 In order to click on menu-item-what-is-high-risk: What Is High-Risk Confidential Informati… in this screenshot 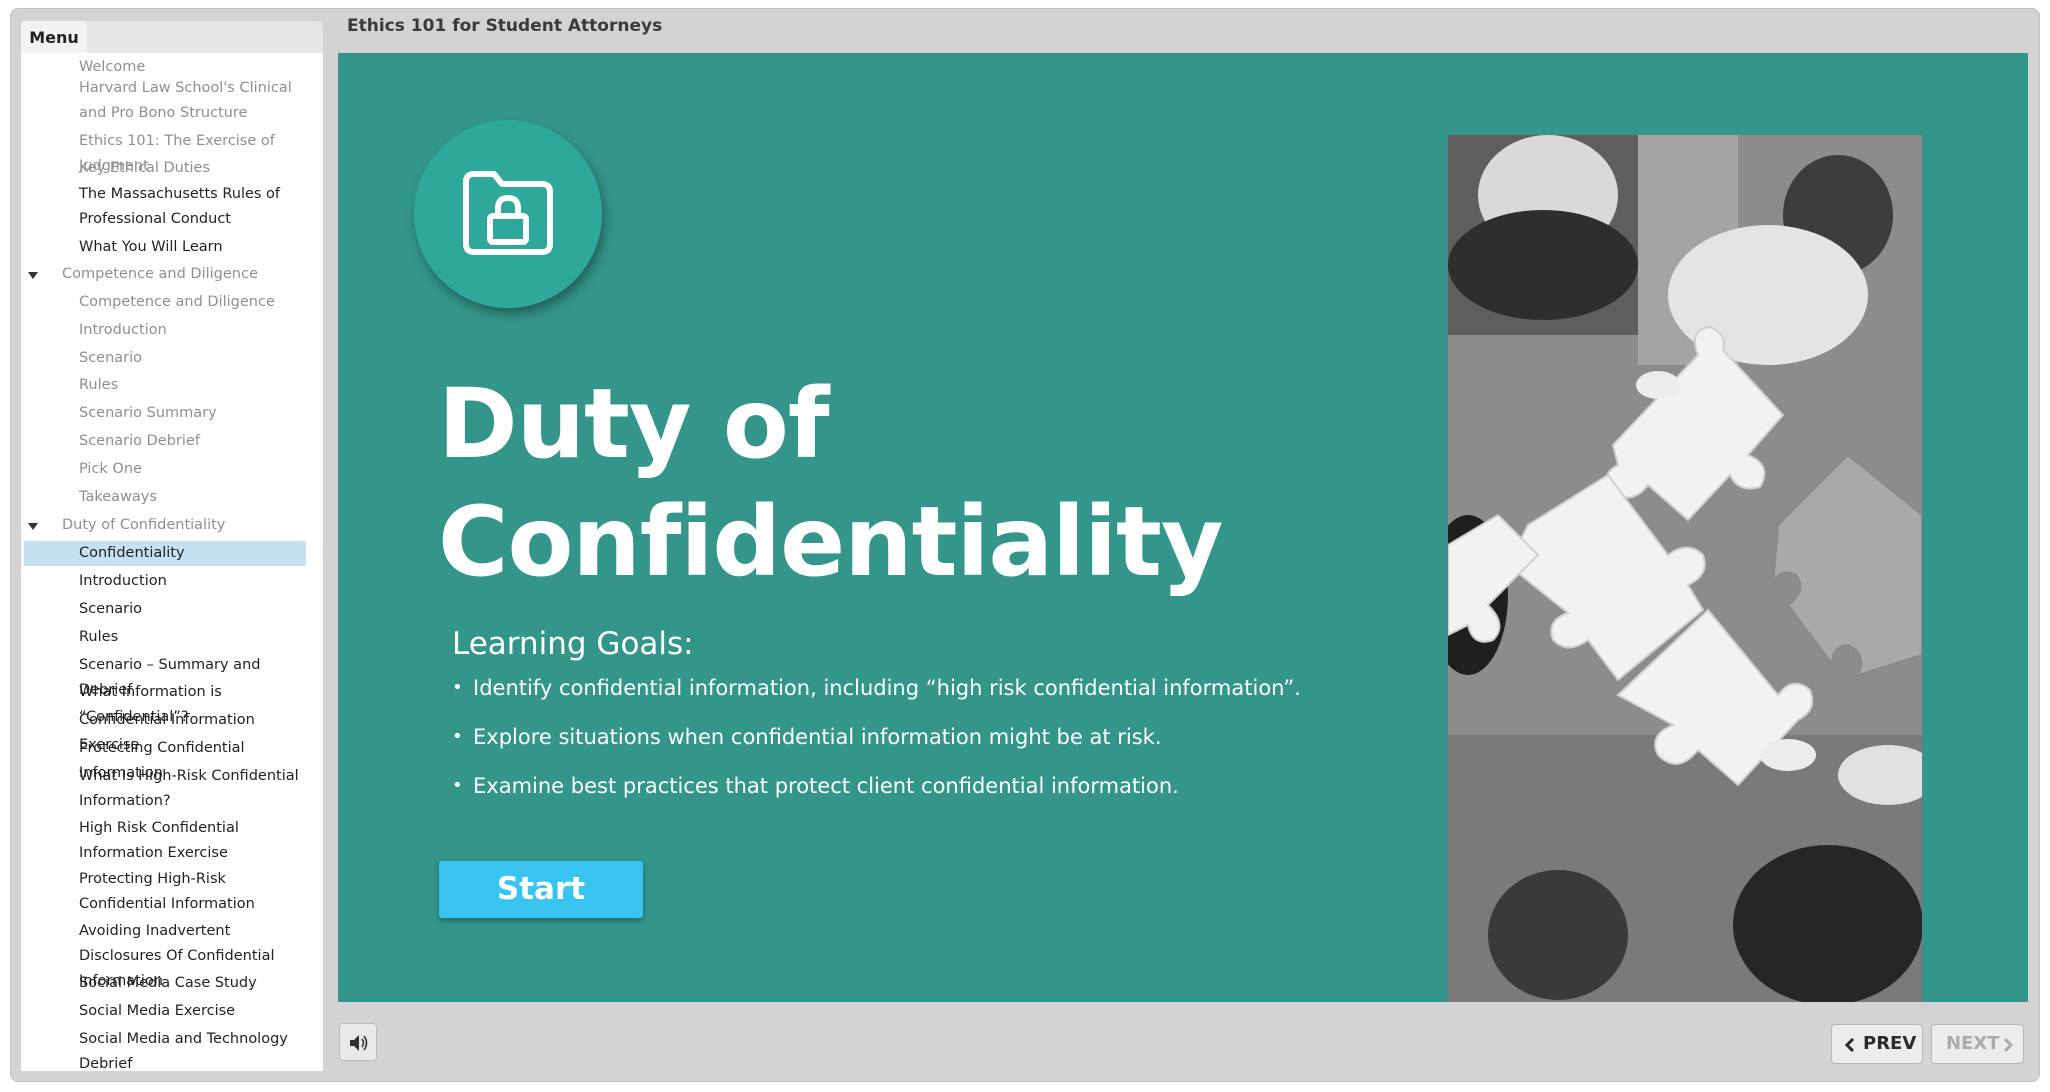, I will do `click(165, 789)`.